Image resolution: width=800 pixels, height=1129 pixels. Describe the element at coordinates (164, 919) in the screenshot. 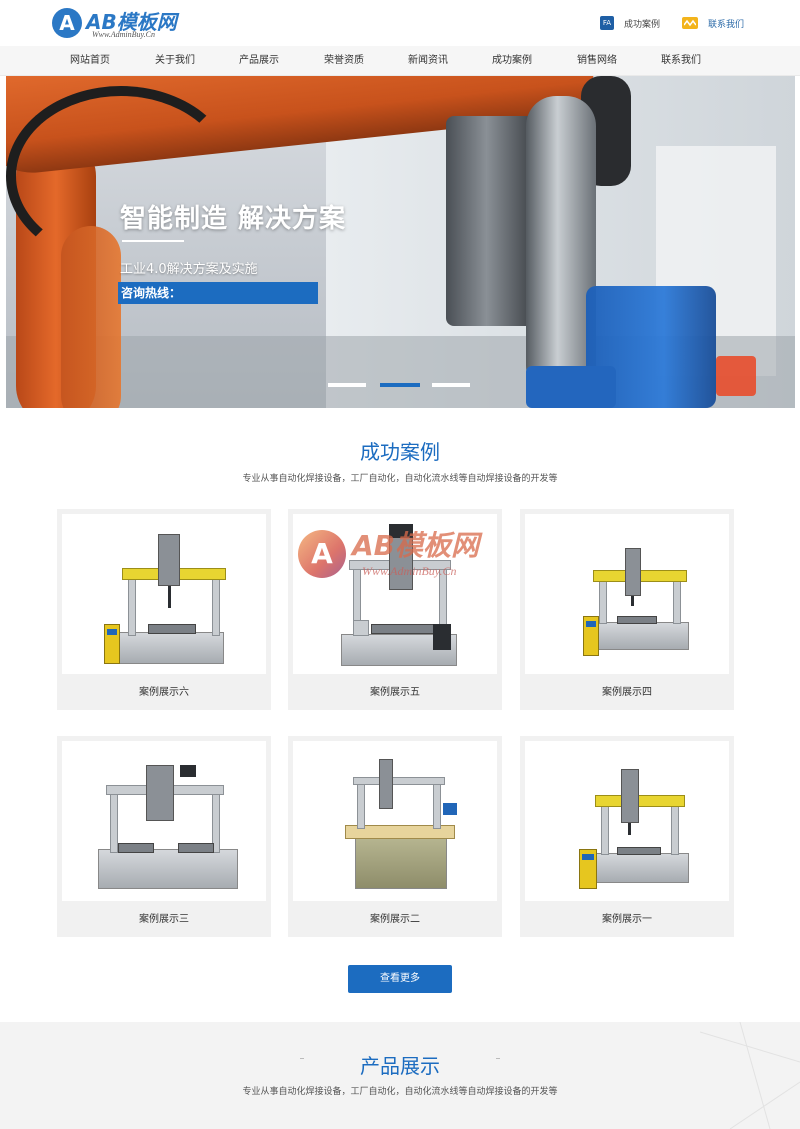

I see `case-label: 案例展示三` at that location.